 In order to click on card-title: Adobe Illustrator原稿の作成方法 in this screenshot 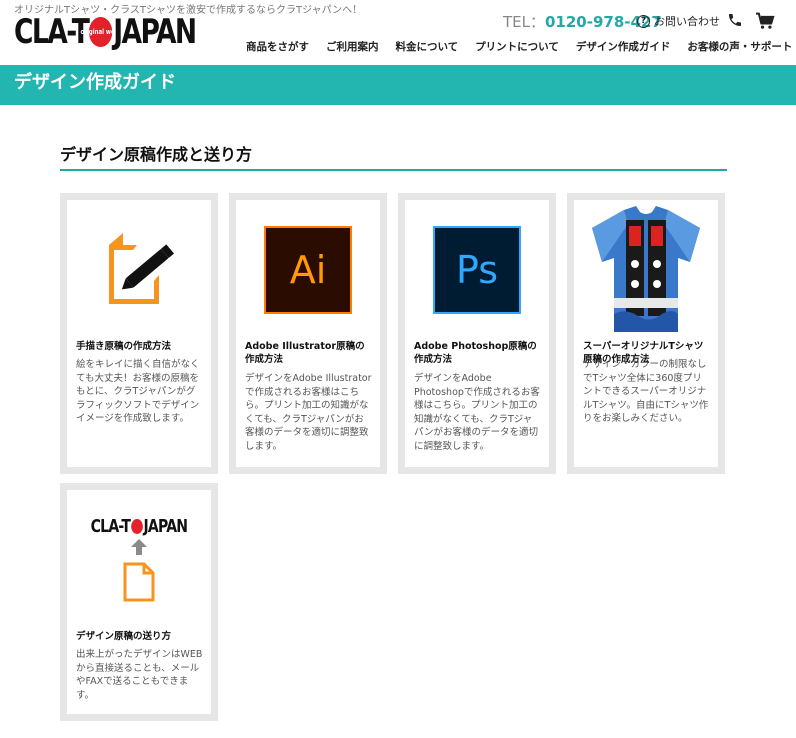, I will do `click(305, 353)`.